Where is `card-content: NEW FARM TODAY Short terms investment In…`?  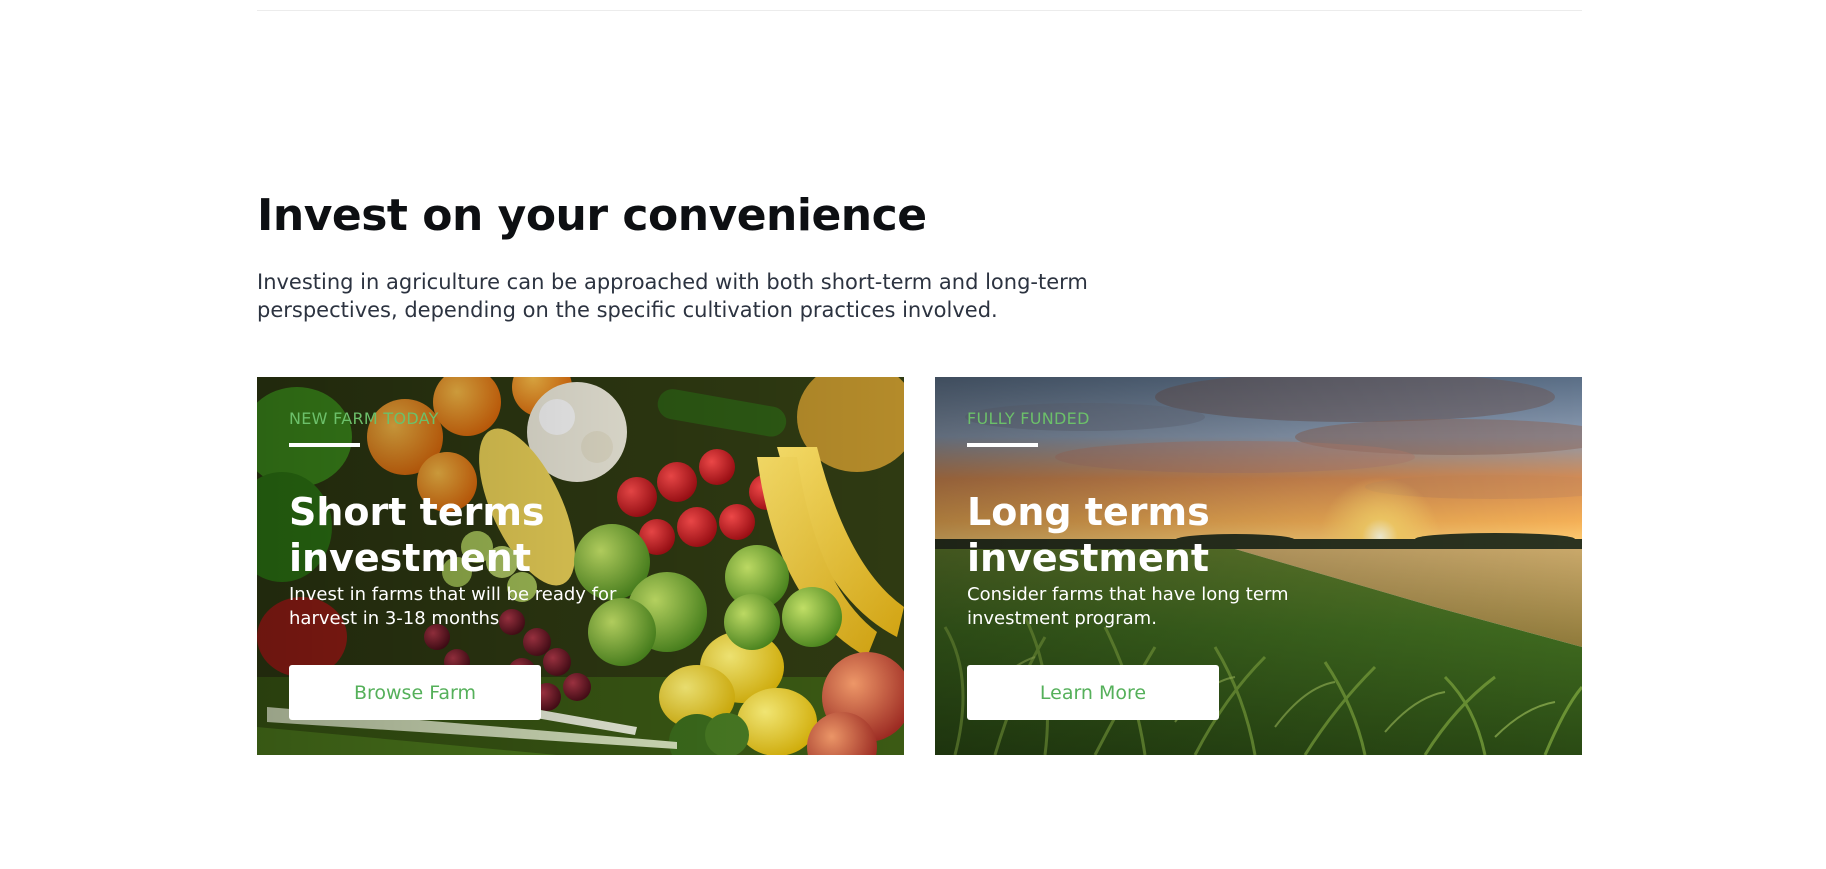 card-content: NEW FARM TODAY Short terms investment In… is located at coordinates (529, 520).